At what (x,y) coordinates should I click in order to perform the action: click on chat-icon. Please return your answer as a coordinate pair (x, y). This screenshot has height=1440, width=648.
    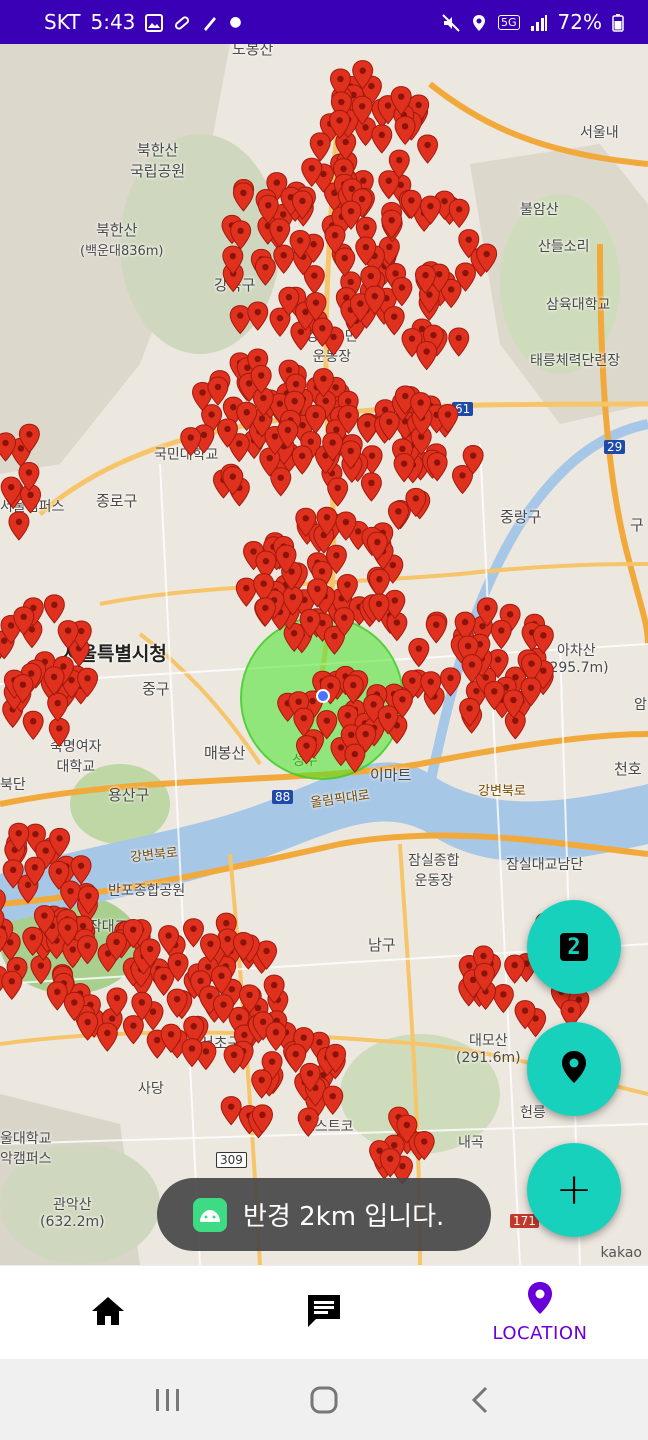
    Looking at the image, I should click on (324, 1313).